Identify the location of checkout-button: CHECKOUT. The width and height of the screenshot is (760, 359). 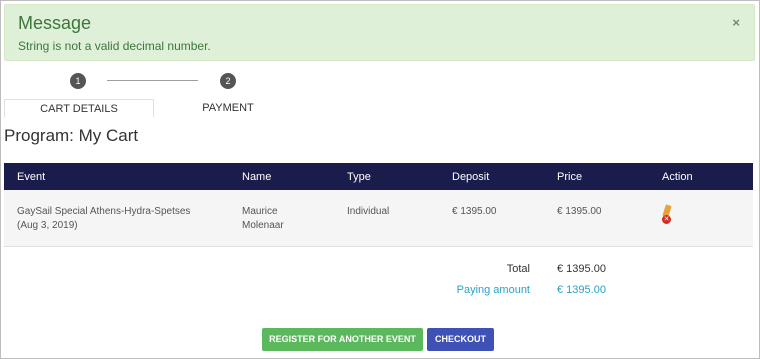
(460, 339).